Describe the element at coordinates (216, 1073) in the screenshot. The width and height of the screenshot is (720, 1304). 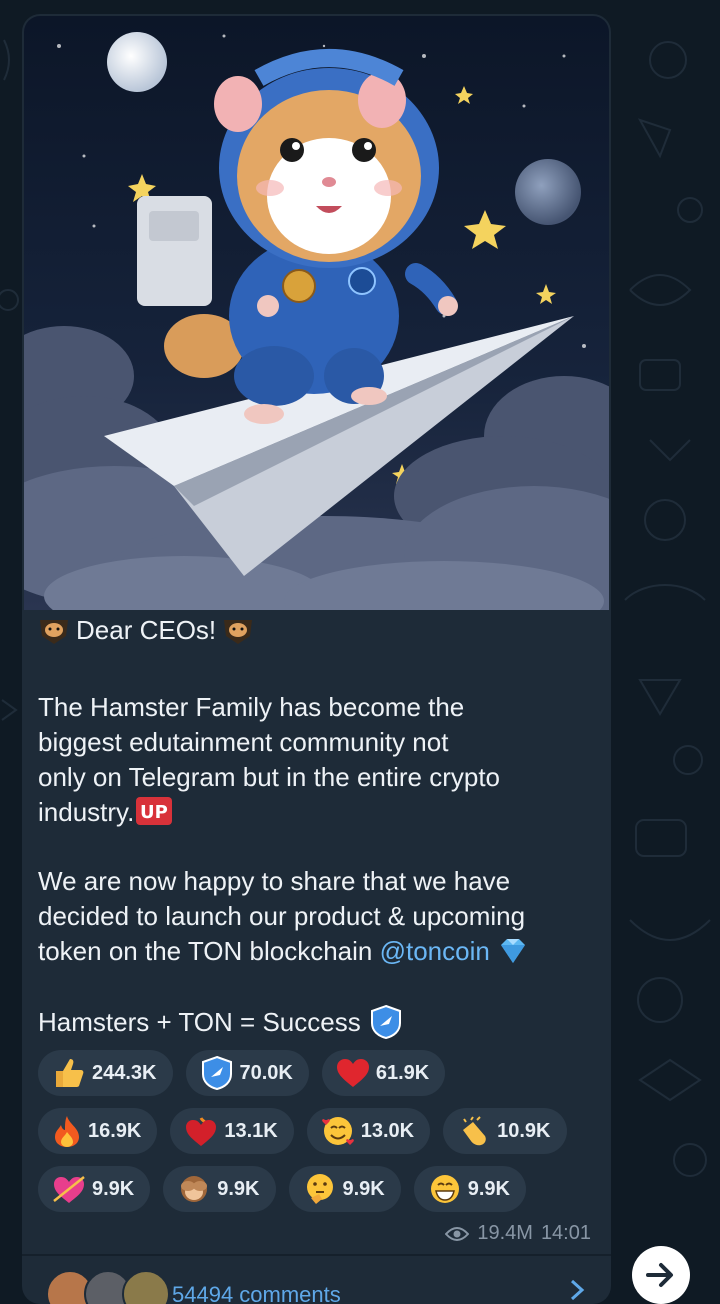
I see `ton-shield-icon` at that location.